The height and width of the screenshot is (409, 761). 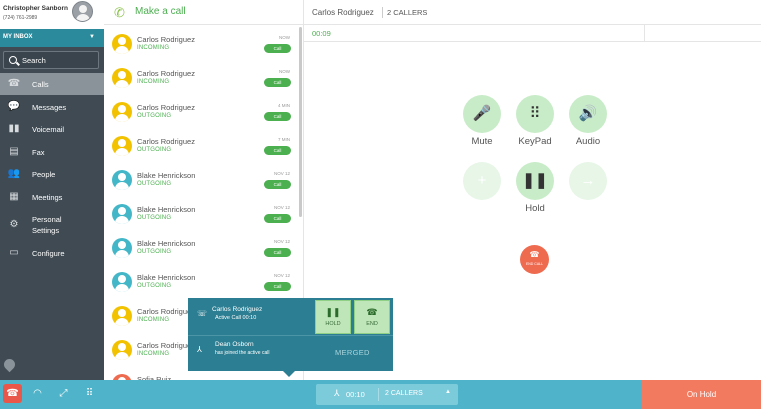 What do you see at coordinates (153, 354) in the screenshot?
I see `call-direction: INCOMING` at bounding box center [153, 354].